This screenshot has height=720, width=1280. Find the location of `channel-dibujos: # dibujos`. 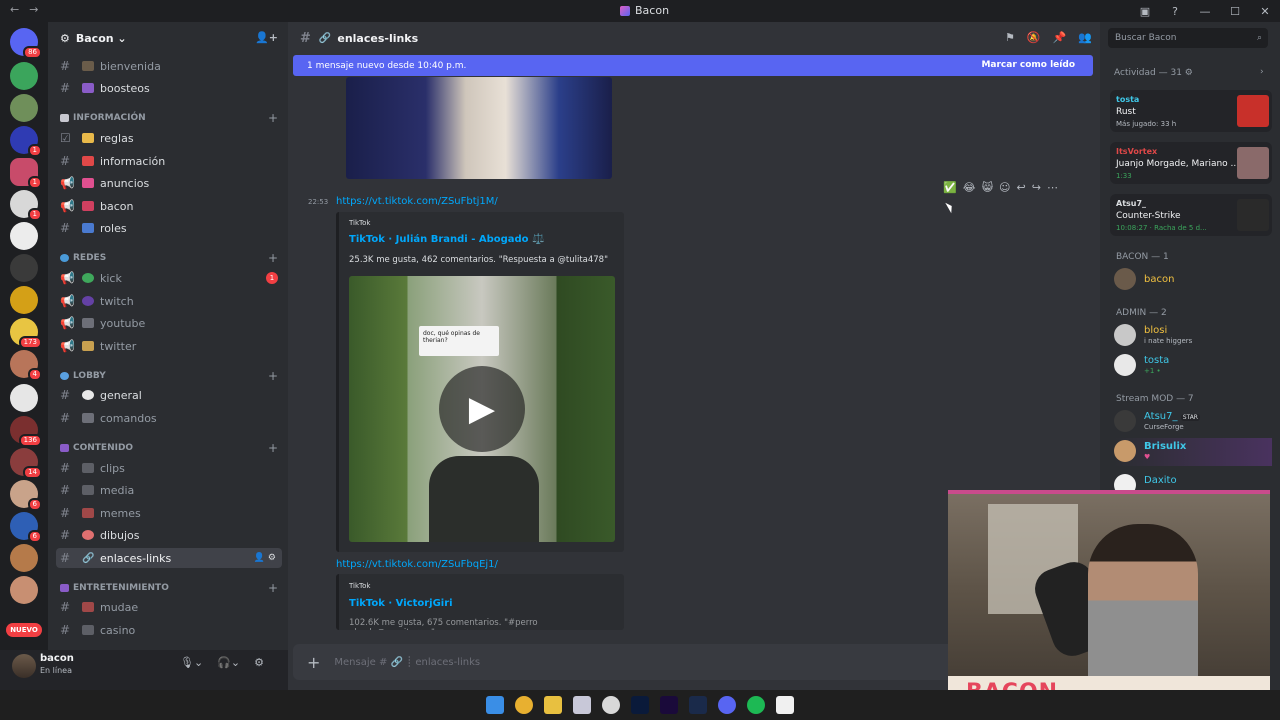

channel-dibujos: # dibujos is located at coordinates (169, 535).